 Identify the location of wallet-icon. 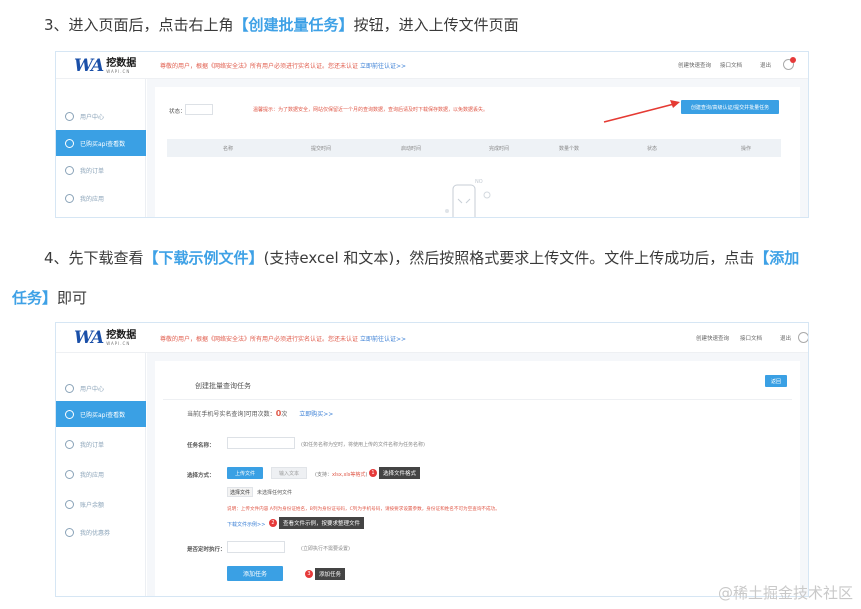
(69, 504).